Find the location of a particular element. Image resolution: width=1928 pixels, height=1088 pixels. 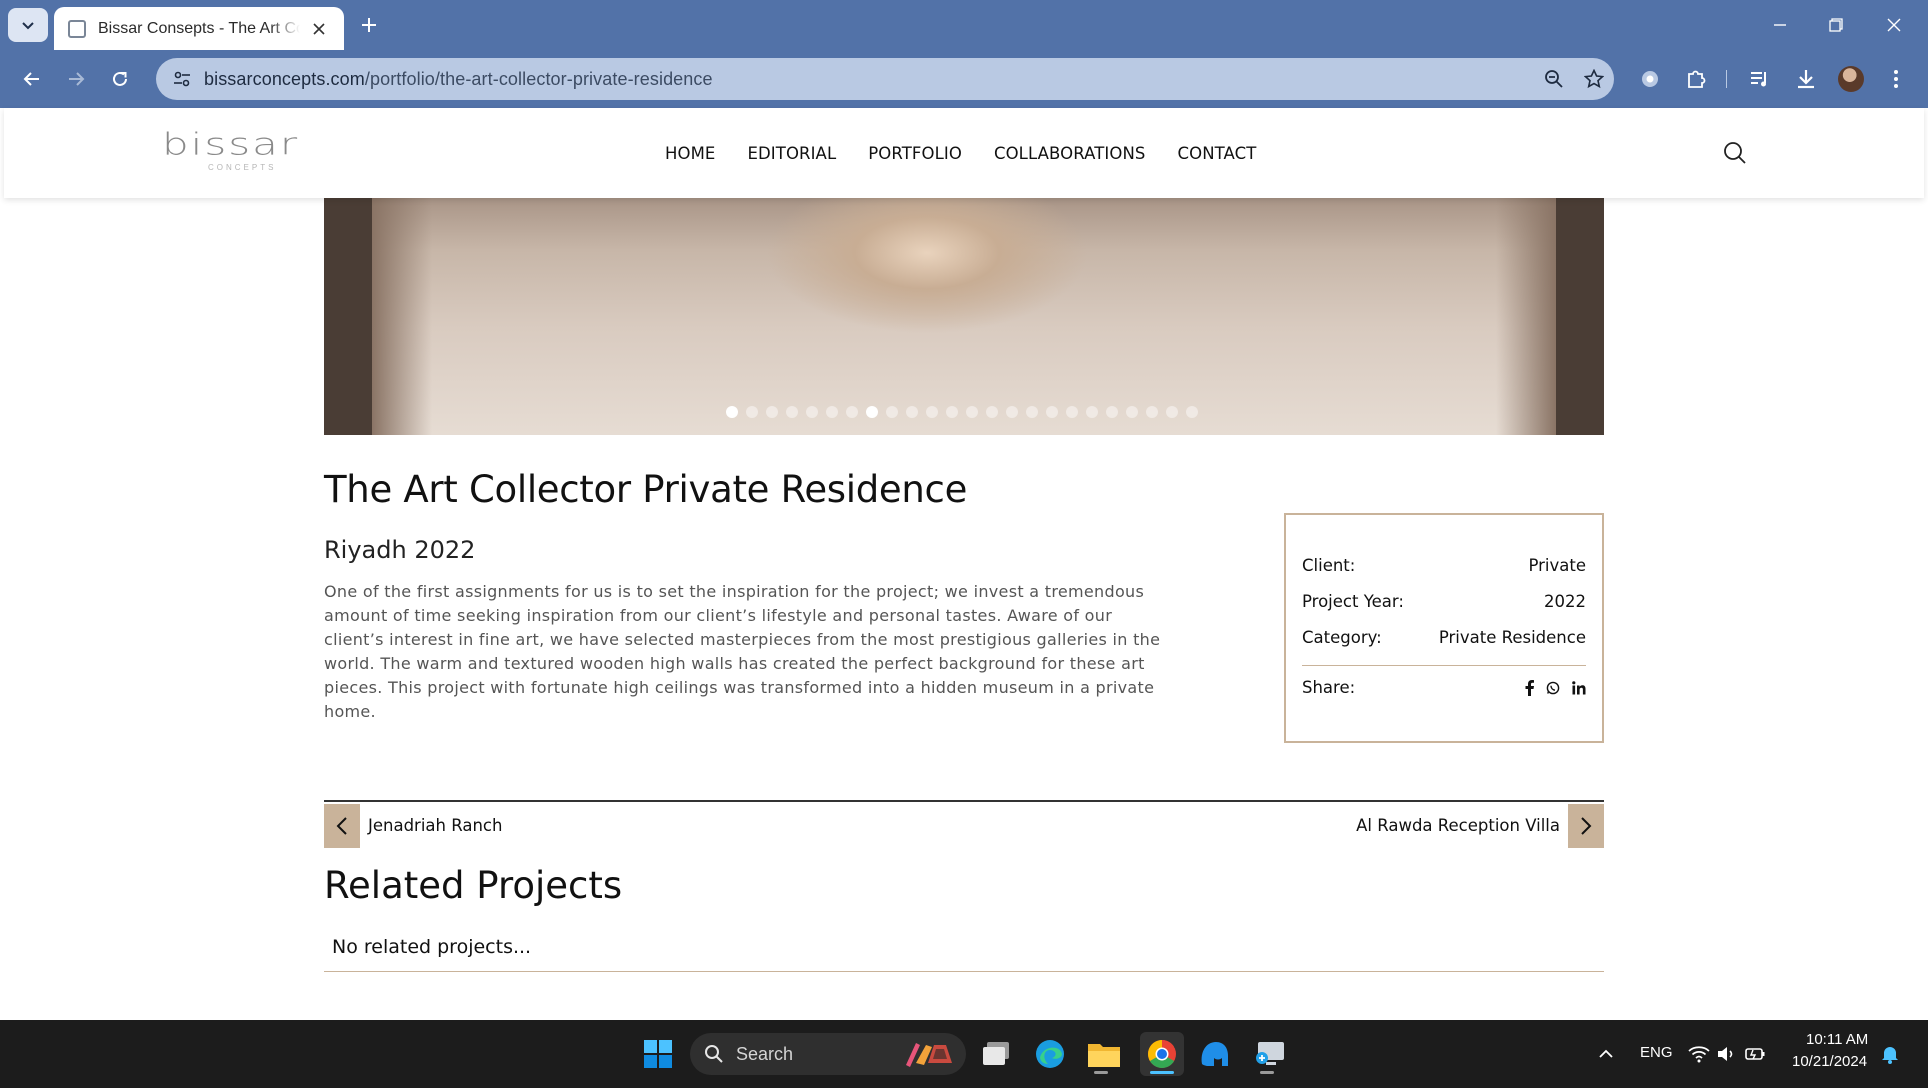

taskbar-search-box: Search is located at coordinates (828, 1054).